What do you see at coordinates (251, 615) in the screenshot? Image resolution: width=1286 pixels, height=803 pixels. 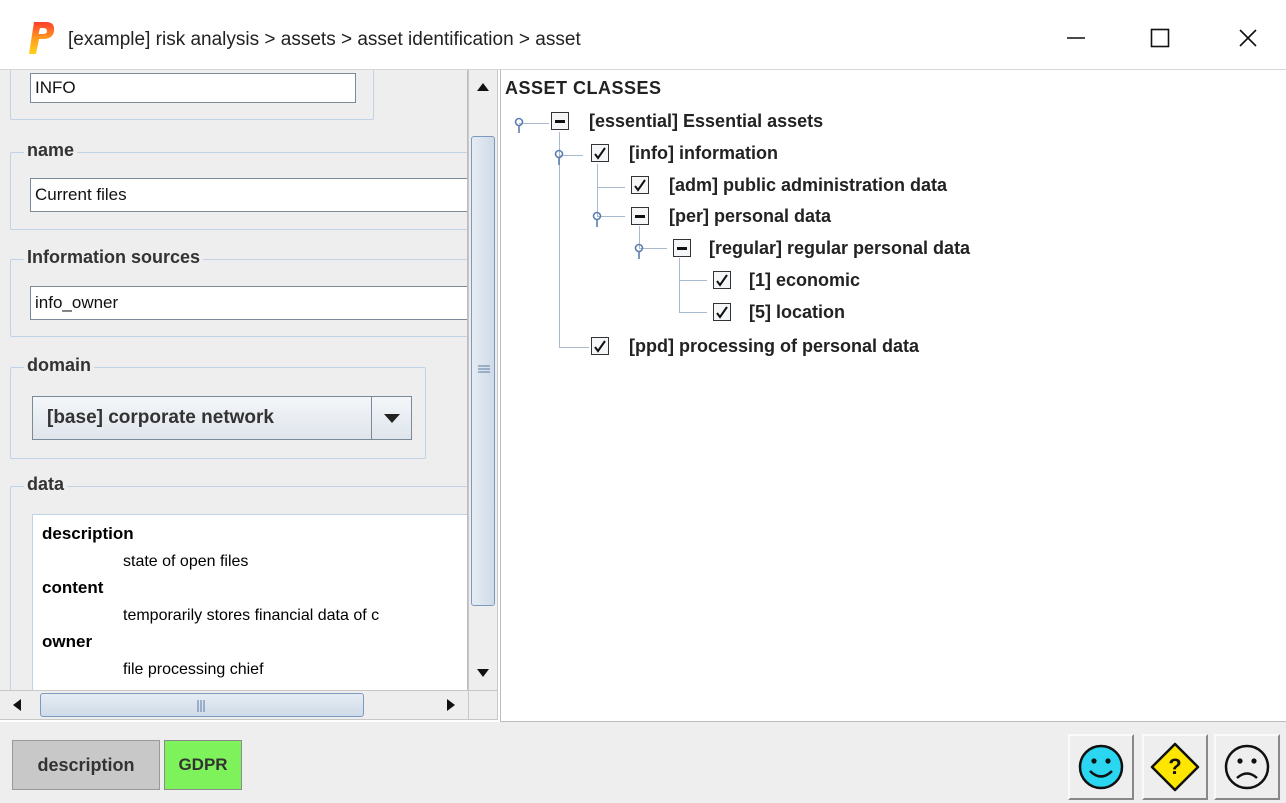 I see `data-value-content: temporarily stores financial data of c` at bounding box center [251, 615].